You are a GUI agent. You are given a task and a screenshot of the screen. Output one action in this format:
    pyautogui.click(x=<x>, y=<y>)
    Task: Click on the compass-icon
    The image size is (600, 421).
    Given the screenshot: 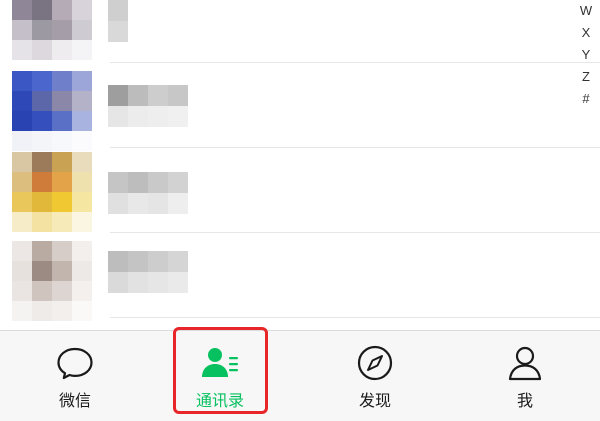 What is the action you would take?
    pyautogui.click(x=375, y=363)
    